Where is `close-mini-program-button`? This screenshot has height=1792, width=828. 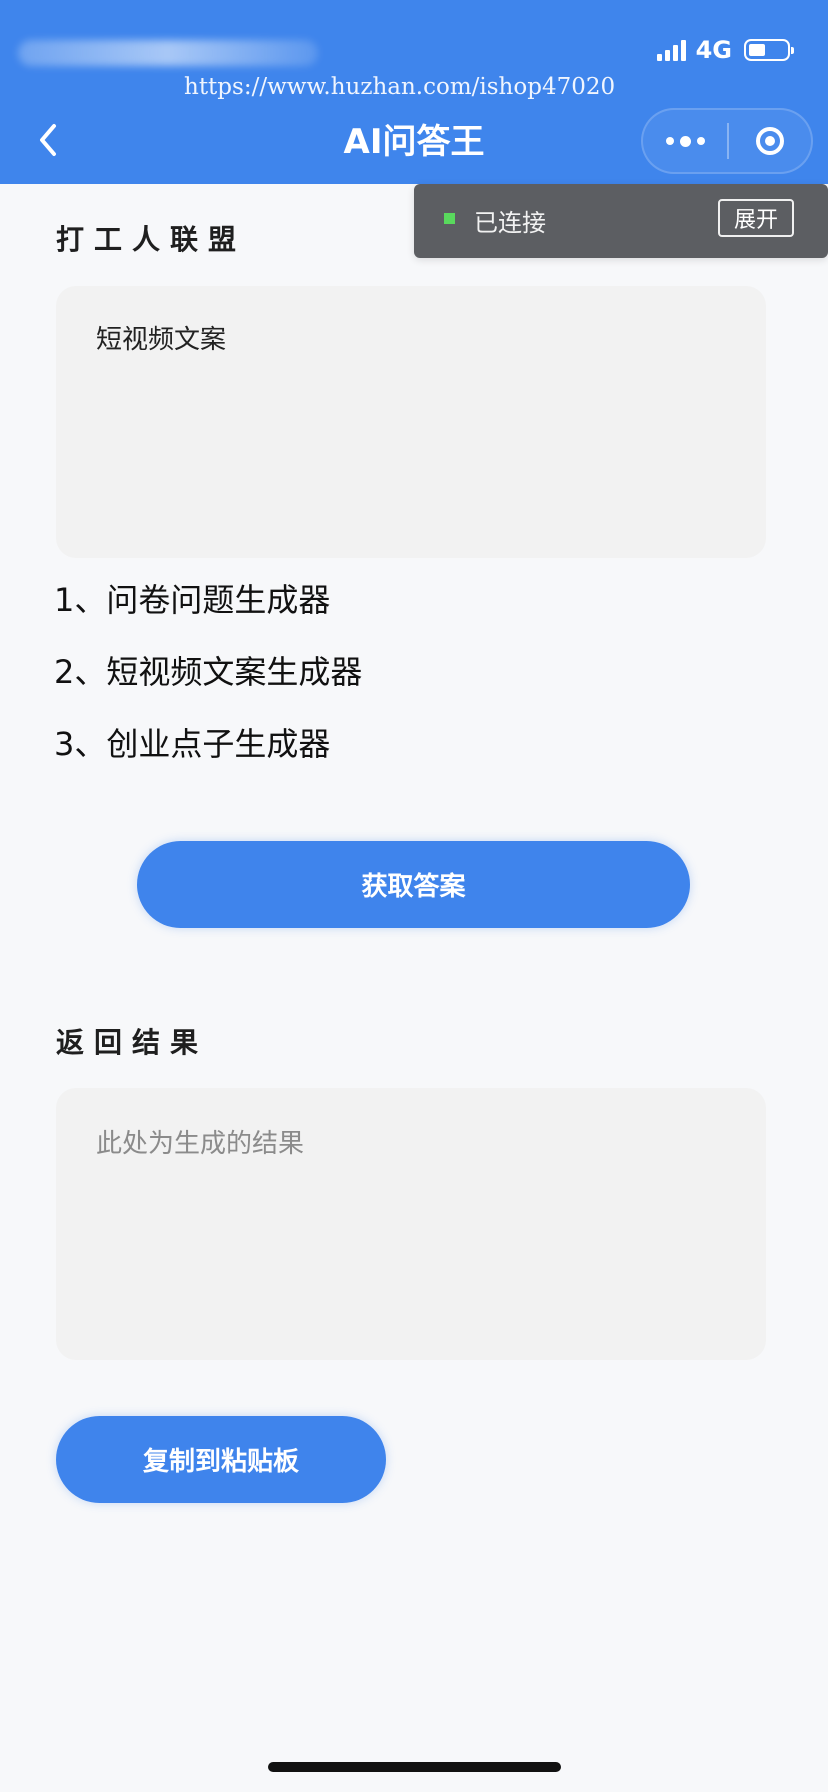 close-mini-program-button is located at coordinates (770, 141).